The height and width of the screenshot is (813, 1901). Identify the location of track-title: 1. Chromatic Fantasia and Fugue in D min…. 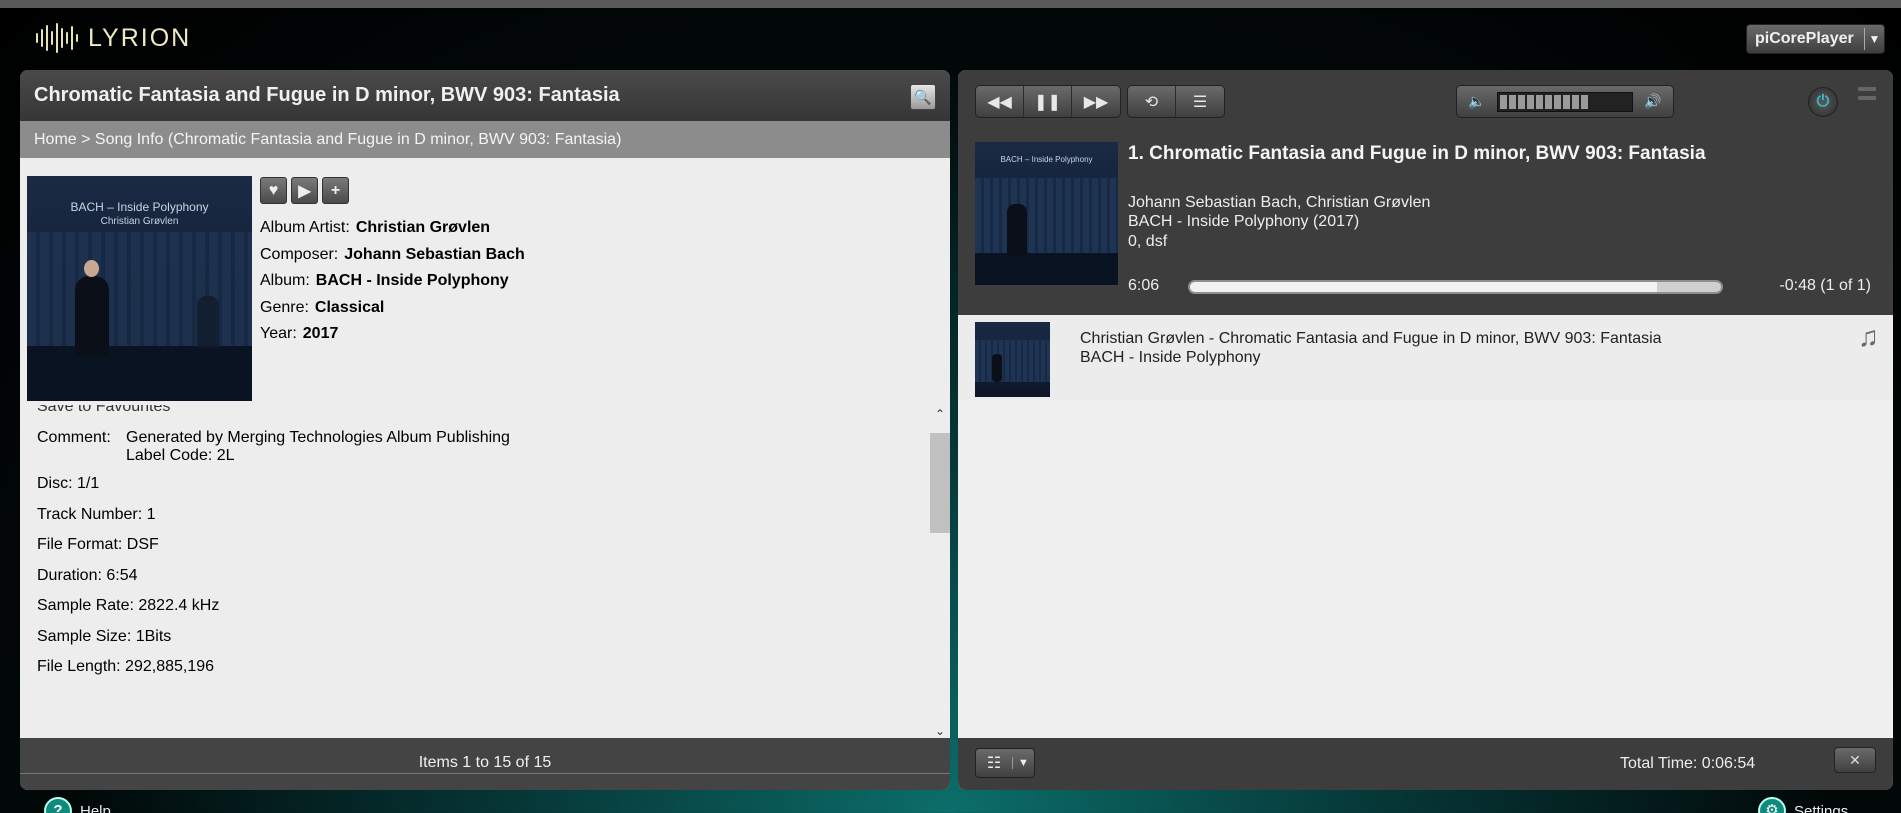
(1417, 154).